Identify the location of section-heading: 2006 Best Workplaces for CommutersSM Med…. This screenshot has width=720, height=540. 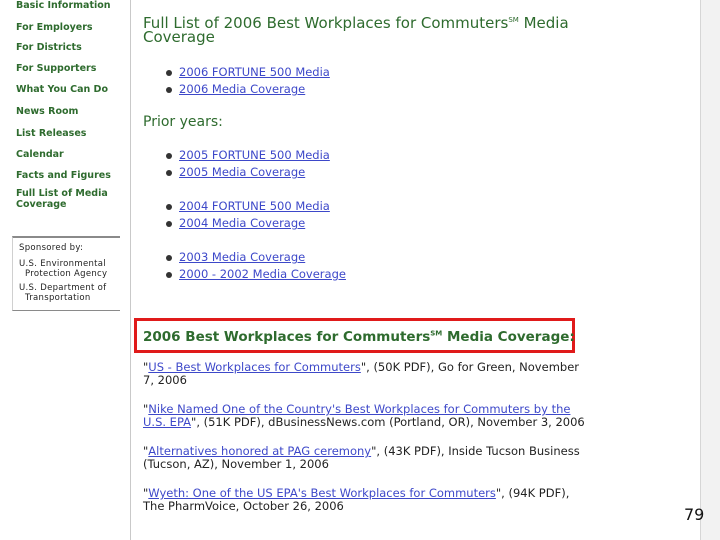
(359, 337).